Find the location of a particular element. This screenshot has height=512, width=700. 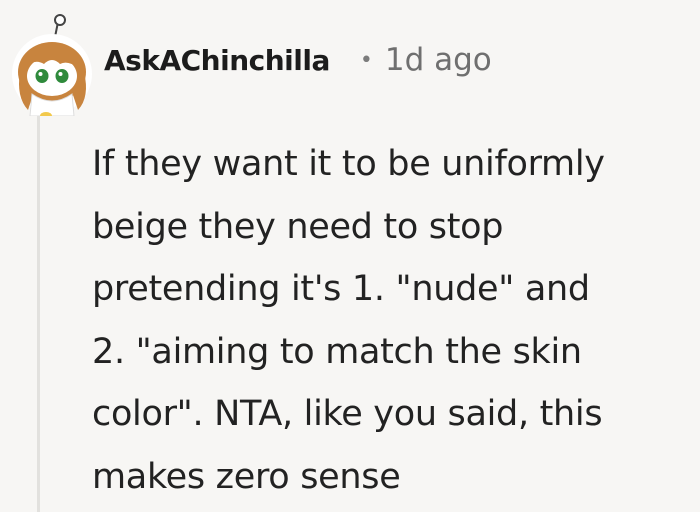

comment-body-line: If they want it to be uniformly is located at coordinates (348, 164).